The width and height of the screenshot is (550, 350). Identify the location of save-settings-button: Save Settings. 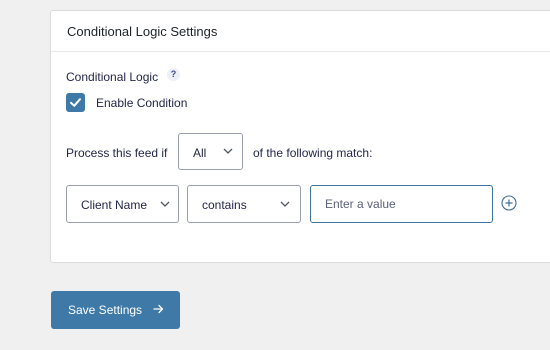
(115, 310).